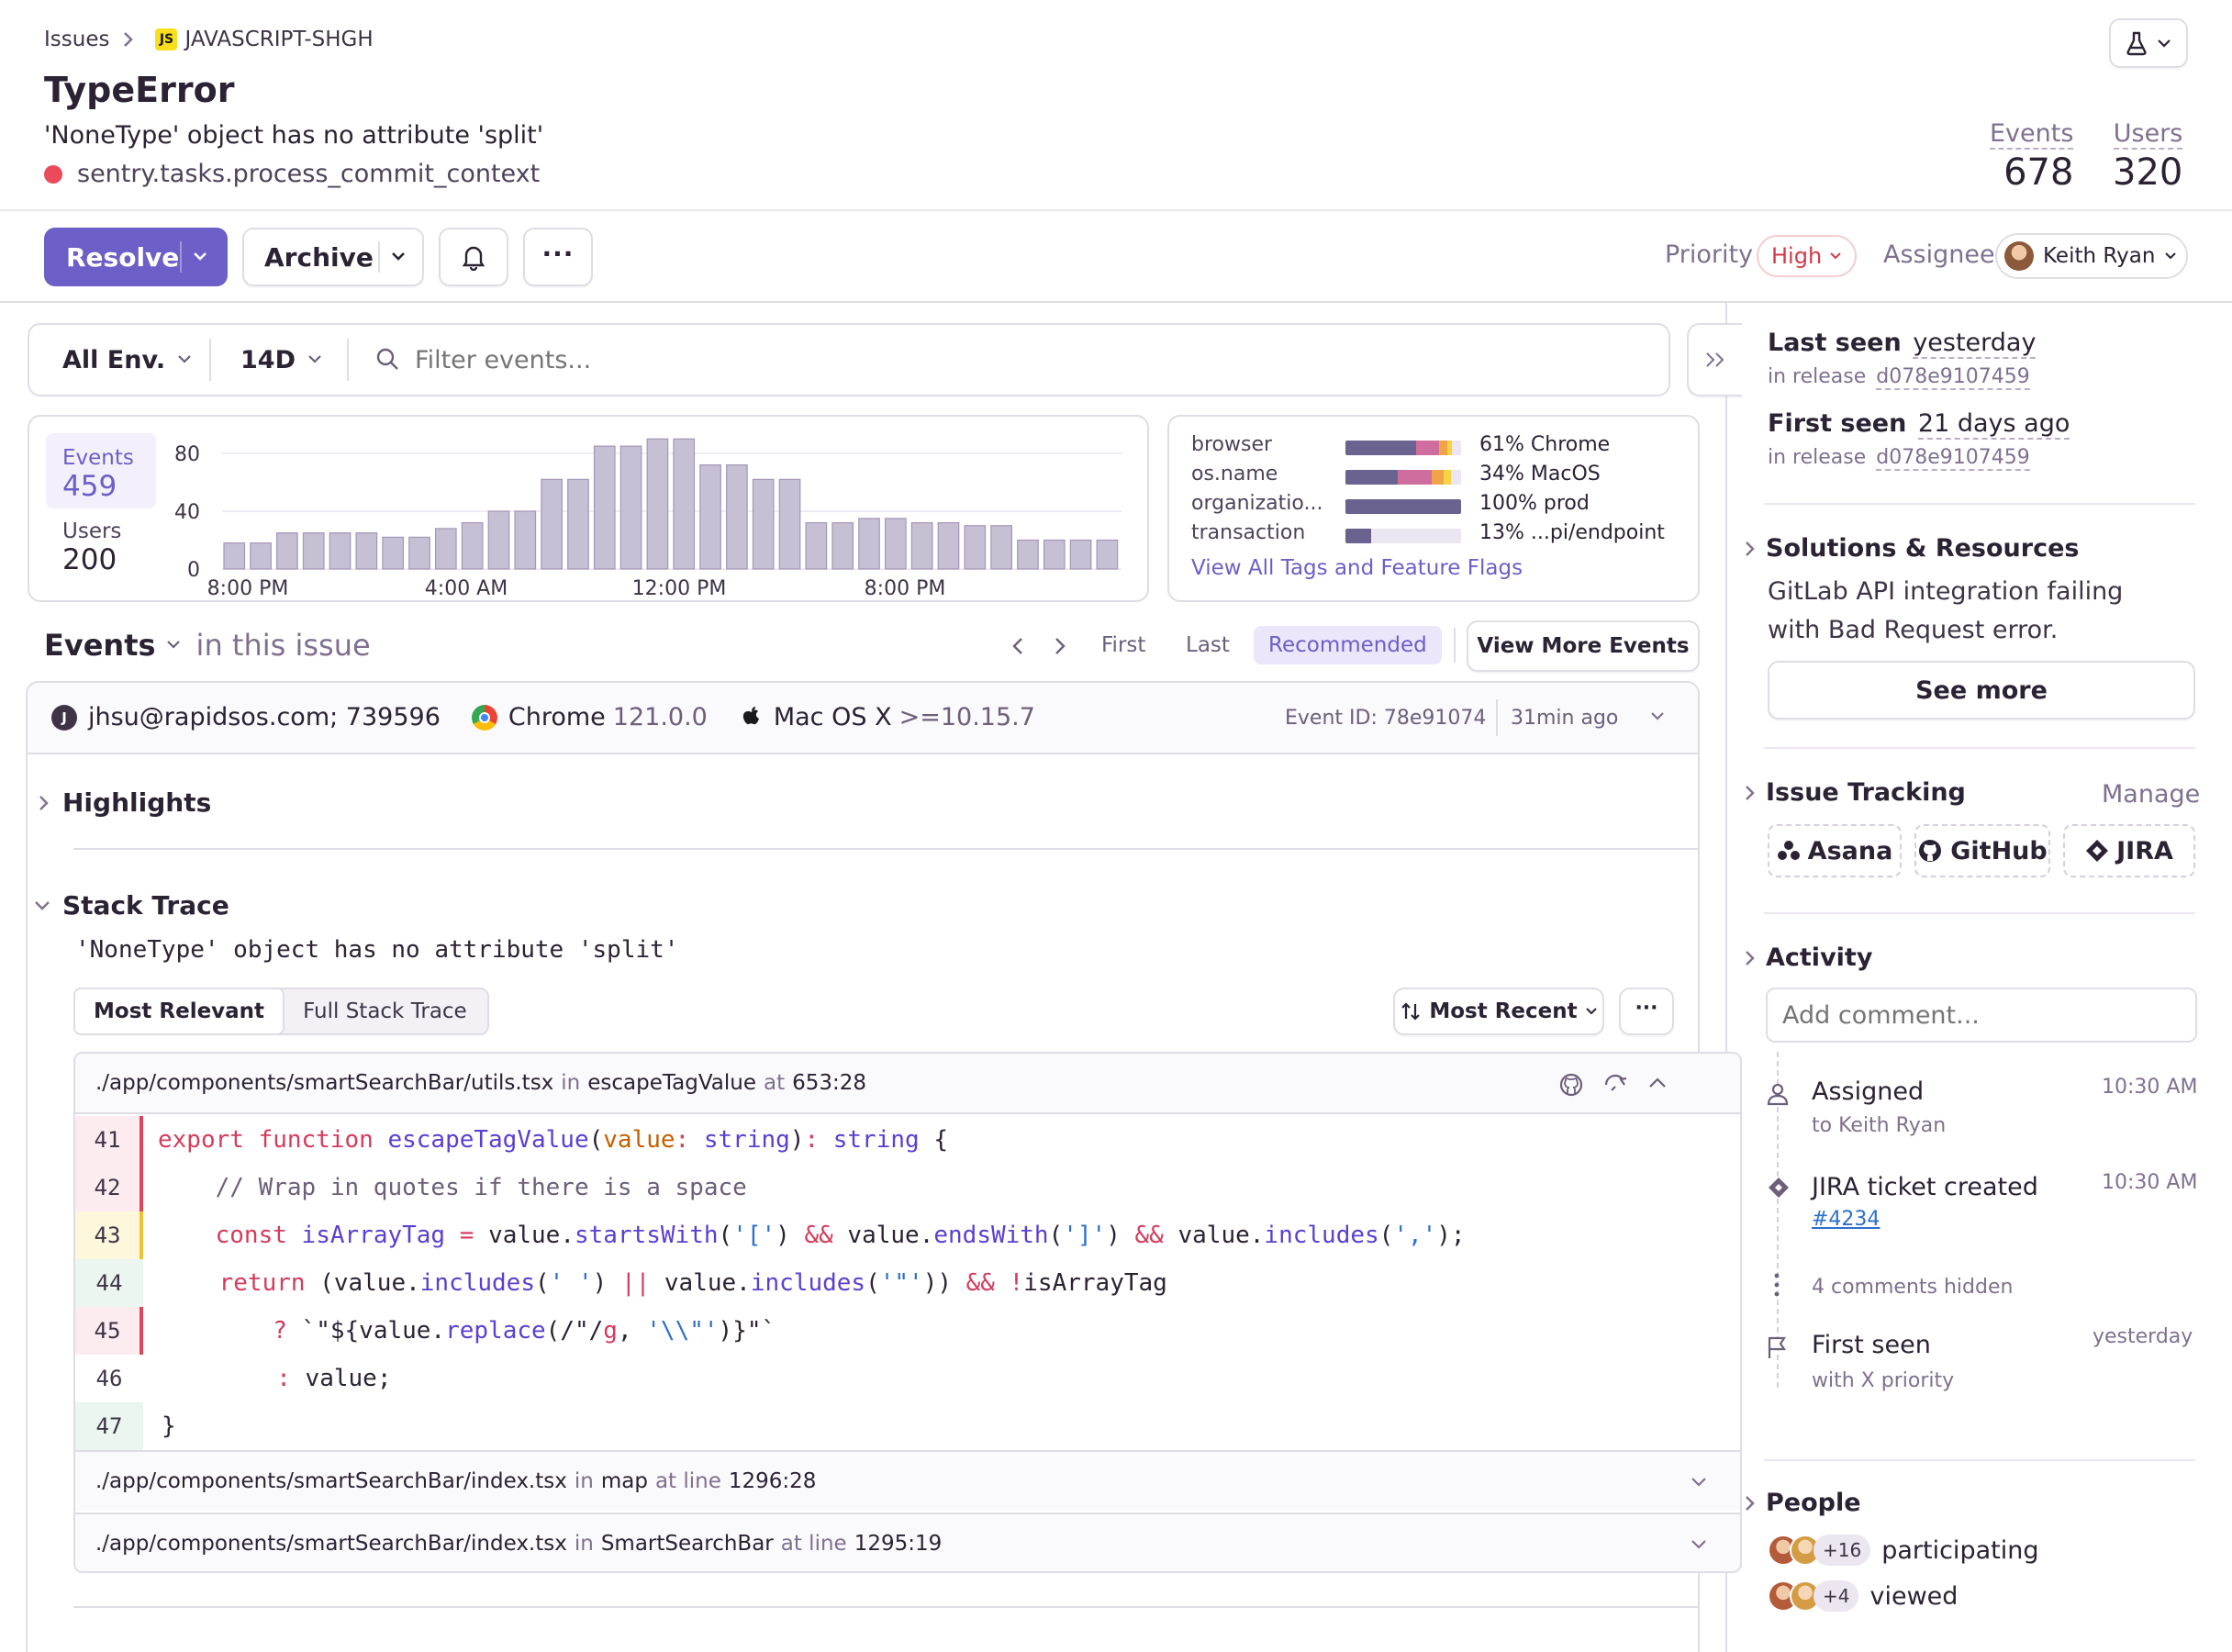 The image size is (2232, 1652). Describe the element at coordinates (1615, 1085) in the screenshot. I see `open-in-editor-icon` at that location.